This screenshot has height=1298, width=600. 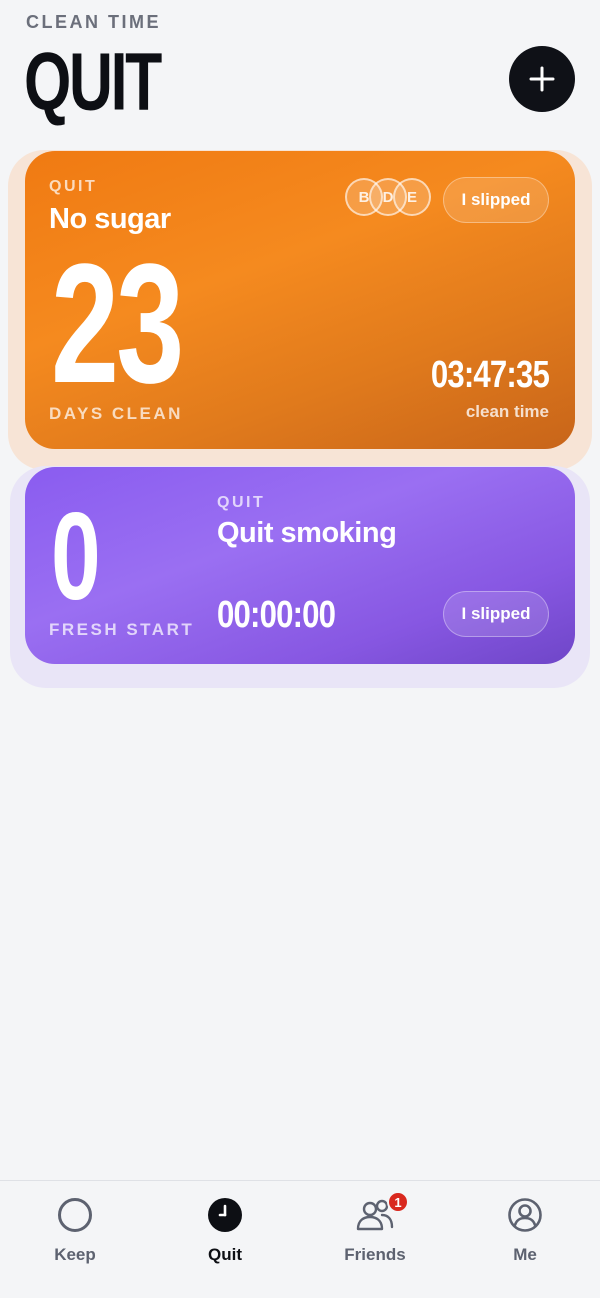 What do you see at coordinates (76, 557) in the screenshot?
I see `days-count: 0` at bounding box center [76, 557].